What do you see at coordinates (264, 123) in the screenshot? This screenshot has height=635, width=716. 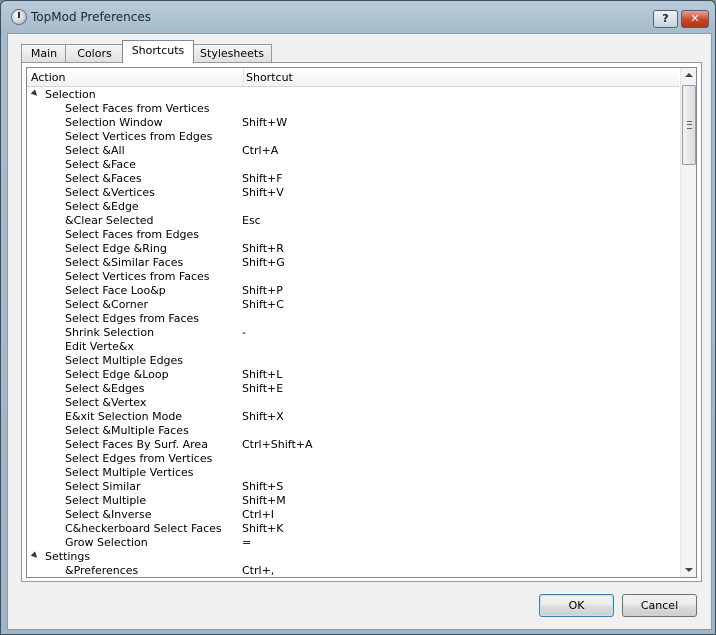 I see `shortcut-value: Shift+W` at bounding box center [264, 123].